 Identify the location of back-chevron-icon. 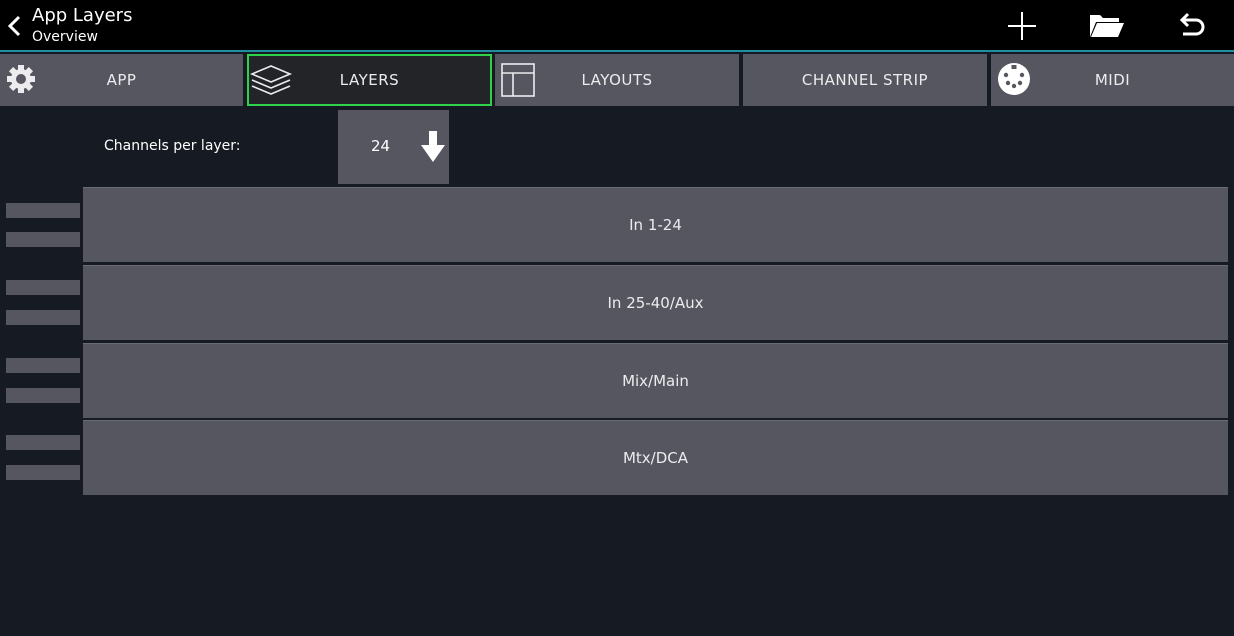
(15, 26).